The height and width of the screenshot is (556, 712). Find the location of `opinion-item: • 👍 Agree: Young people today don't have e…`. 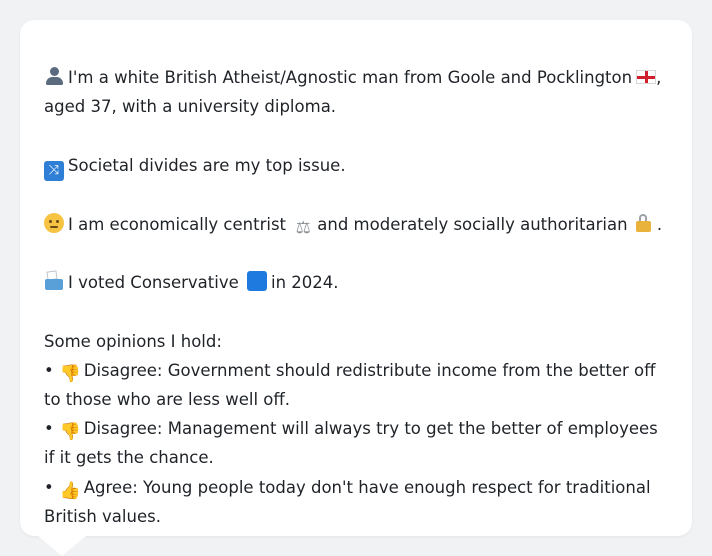

opinion-item: • 👍 Agree: Young people today don't have e… is located at coordinates (356, 502).